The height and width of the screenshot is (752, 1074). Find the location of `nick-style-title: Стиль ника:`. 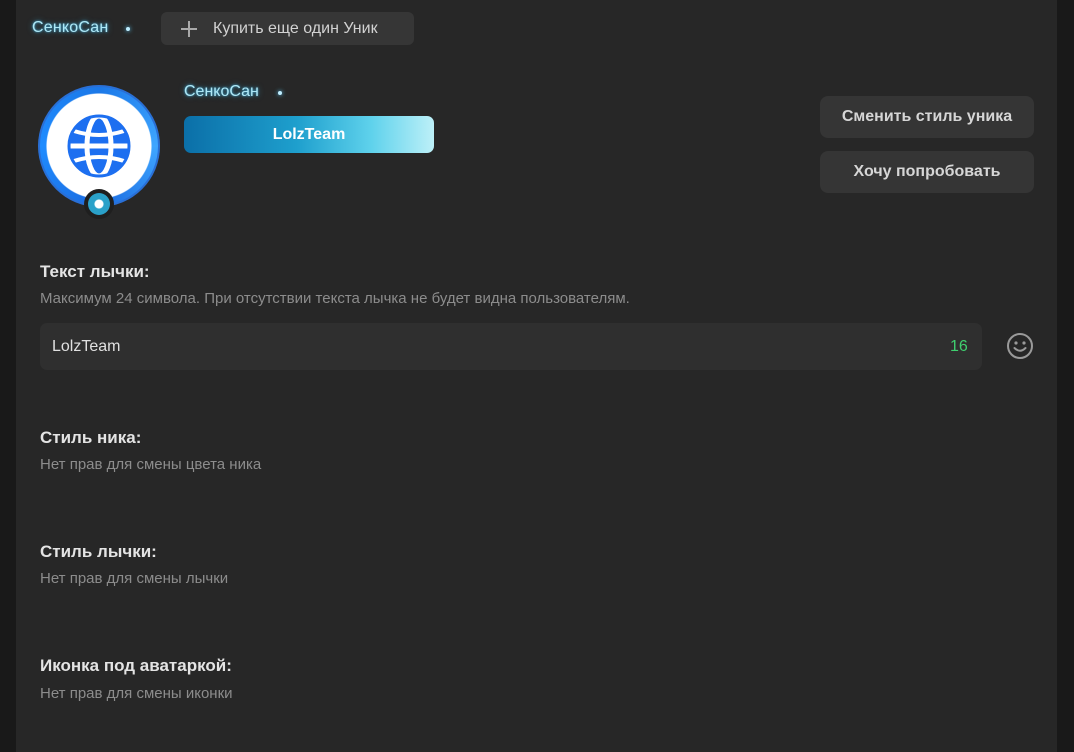

nick-style-title: Стиль ника: is located at coordinates (91, 437).